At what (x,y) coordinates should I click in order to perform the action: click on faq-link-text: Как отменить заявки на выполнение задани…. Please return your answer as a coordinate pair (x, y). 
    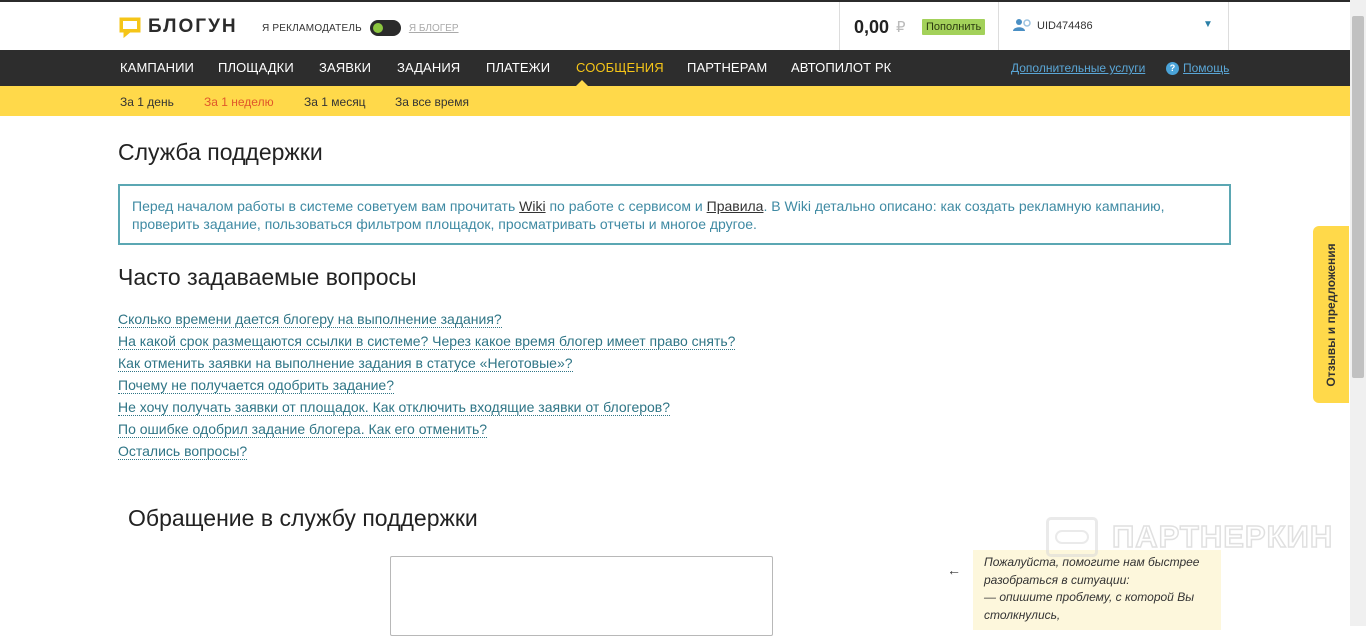
    Looking at the image, I should click on (345, 363).